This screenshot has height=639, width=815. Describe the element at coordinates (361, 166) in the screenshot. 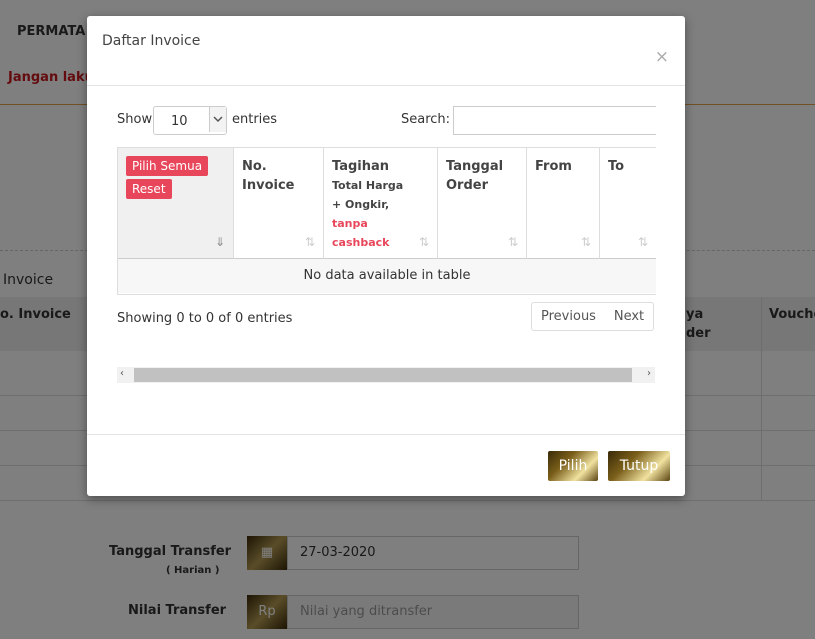

I see `tagihan-label: Tagihan` at that location.